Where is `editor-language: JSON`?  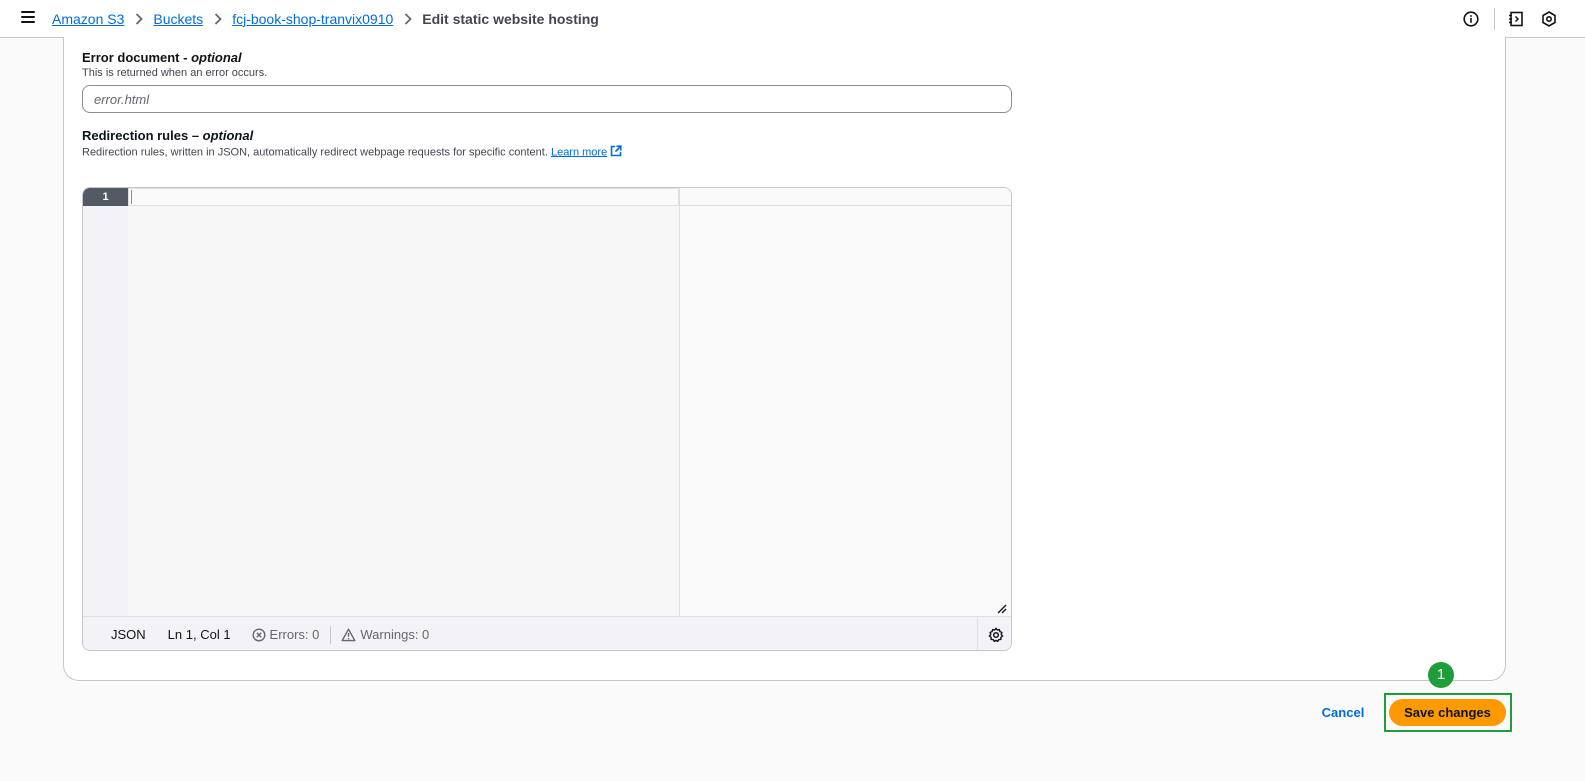
editor-language: JSON is located at coordinates (128, 634).